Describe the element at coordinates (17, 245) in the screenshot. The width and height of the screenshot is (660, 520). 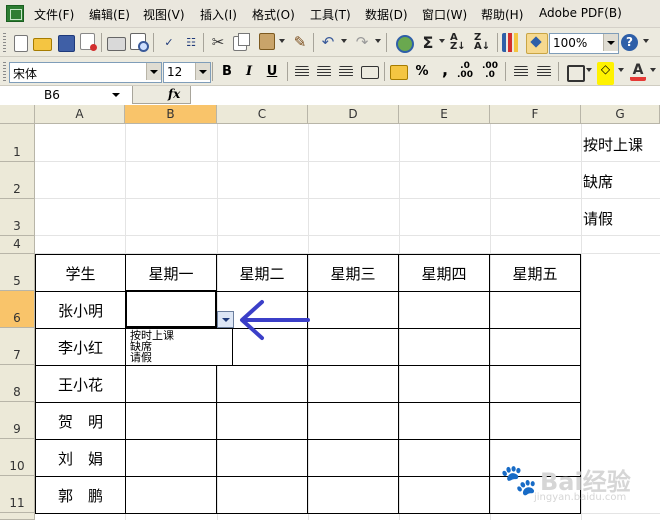
I see `row-header-4: 4` at that location.